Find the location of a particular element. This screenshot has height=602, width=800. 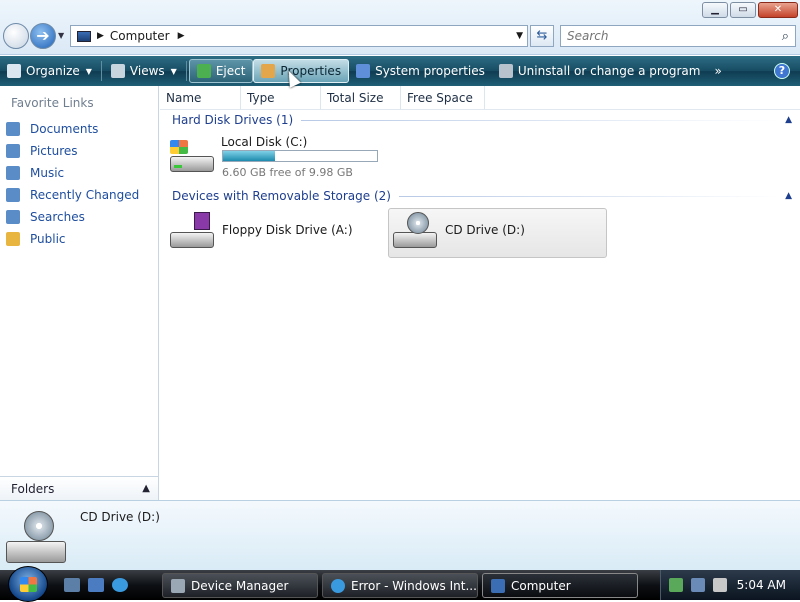

maximize-button: ▭ is located at coordinates (743, 10).